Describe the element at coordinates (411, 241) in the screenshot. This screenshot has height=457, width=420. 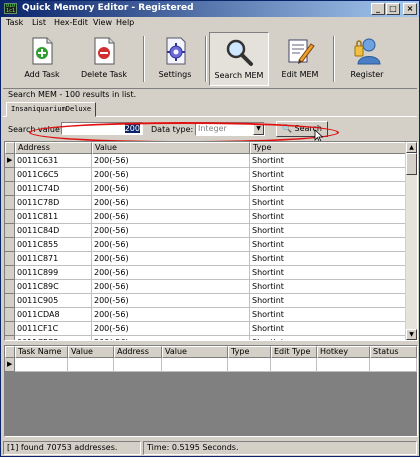
I see `results-scrollbar: ▲ ▼` at that location.